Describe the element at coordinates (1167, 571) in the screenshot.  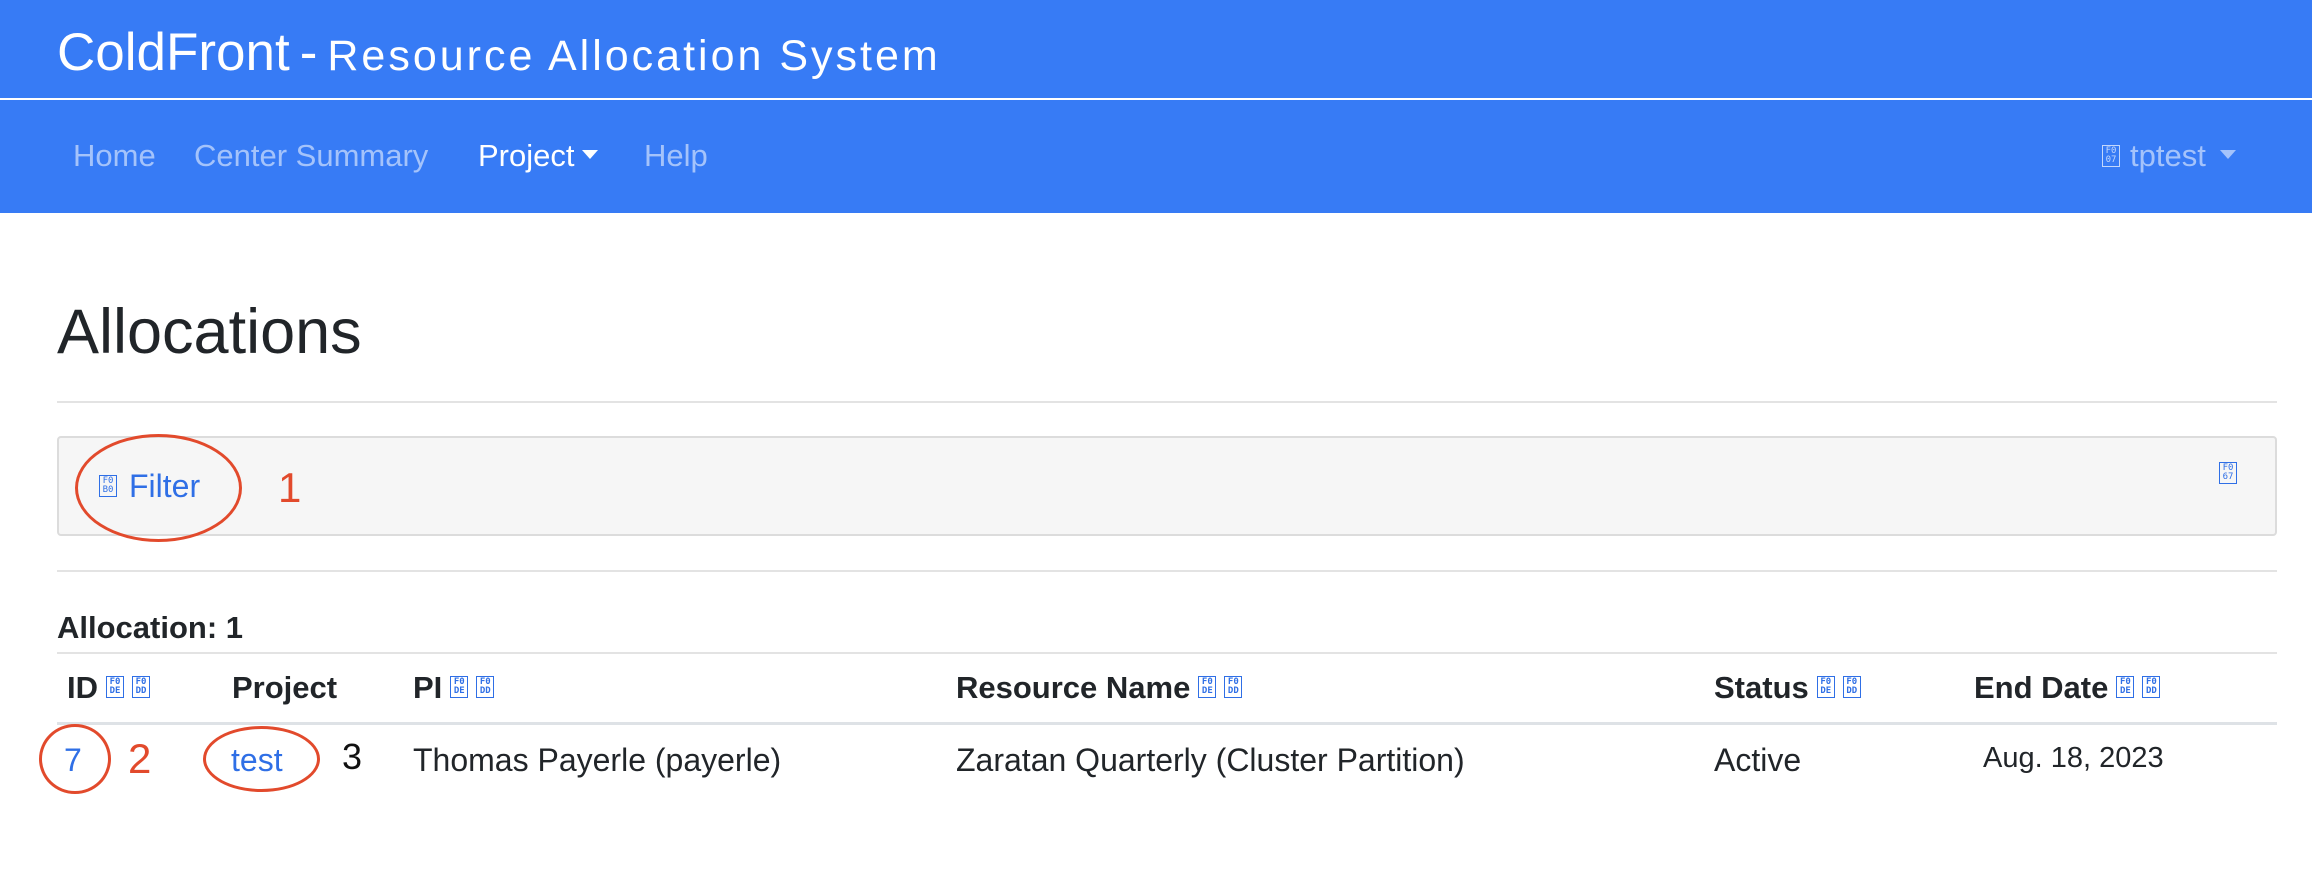
I see `filter-divider` at that location.